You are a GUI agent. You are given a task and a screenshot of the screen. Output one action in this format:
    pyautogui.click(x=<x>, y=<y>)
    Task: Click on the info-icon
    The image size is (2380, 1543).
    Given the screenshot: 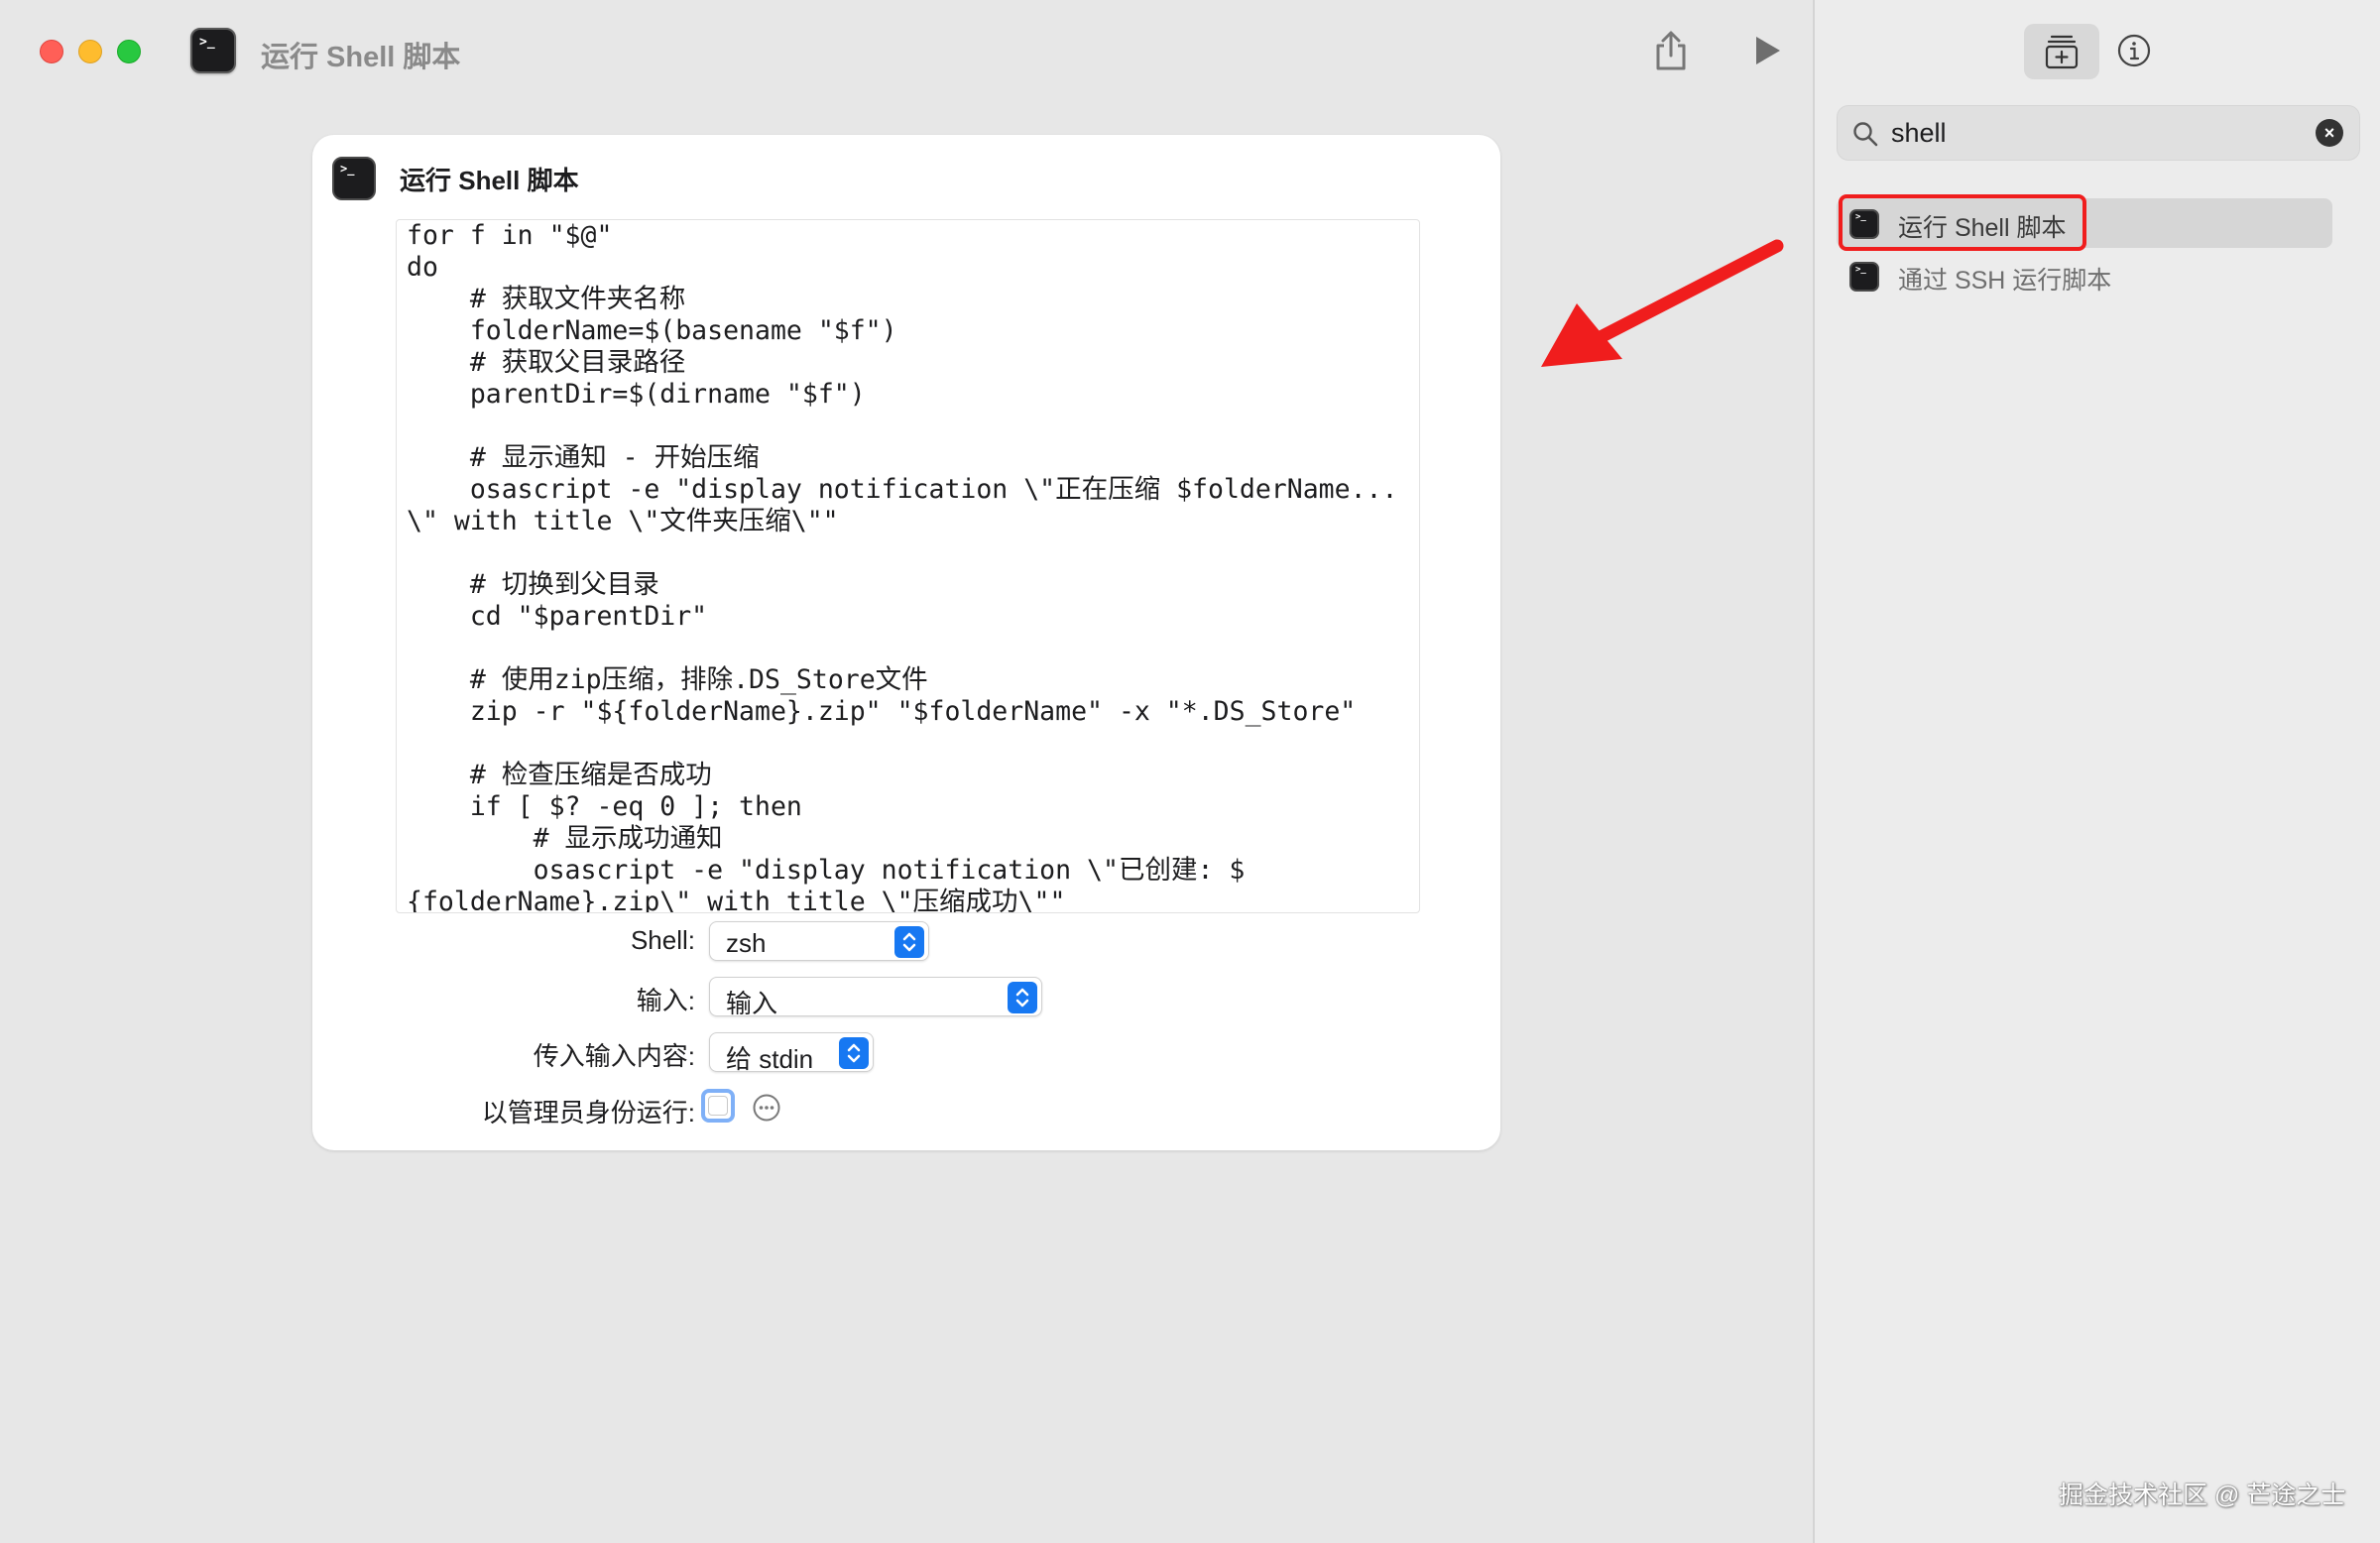 What is the action you would take?
    pyautogui.click(x=2134, y=50)
    